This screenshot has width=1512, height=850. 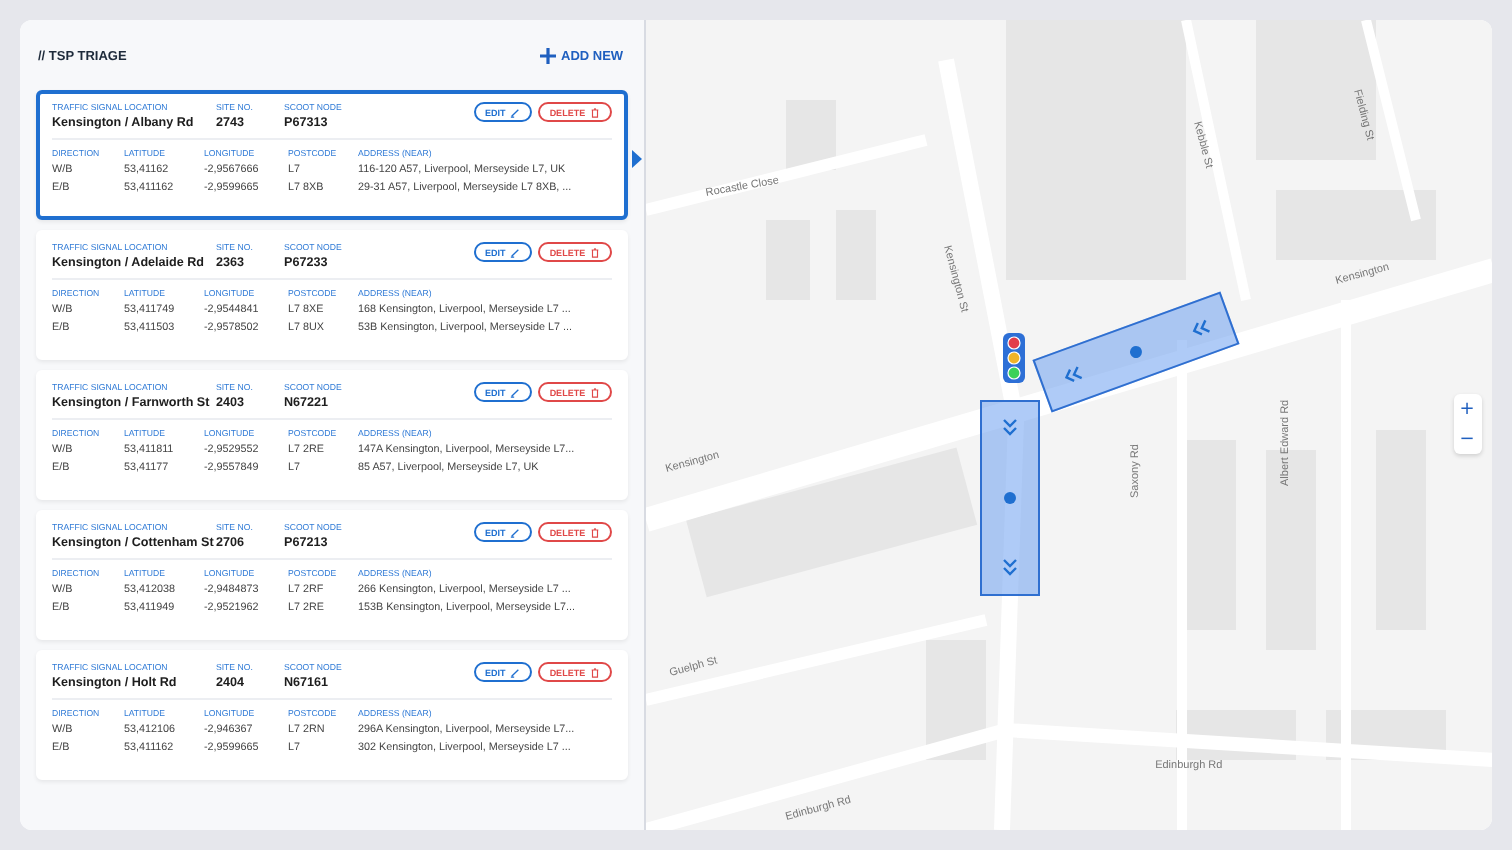 I want to click on pointer-icon, so click(x=636, y=159).